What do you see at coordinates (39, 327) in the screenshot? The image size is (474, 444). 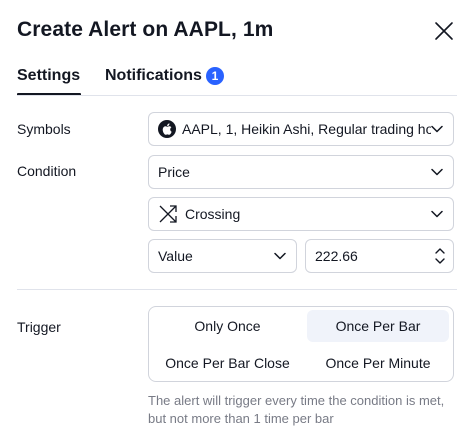 I see `trigger-label: Trigger` at bounding box center [39, 327].